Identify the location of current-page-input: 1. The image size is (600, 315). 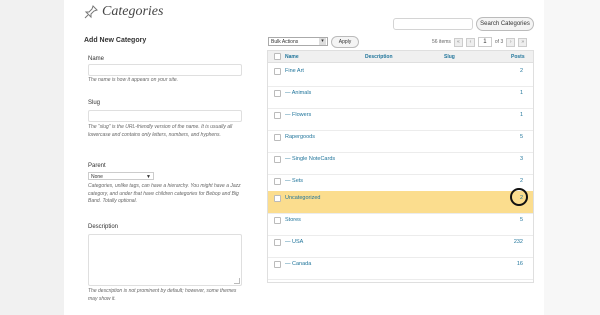
(484, 42).